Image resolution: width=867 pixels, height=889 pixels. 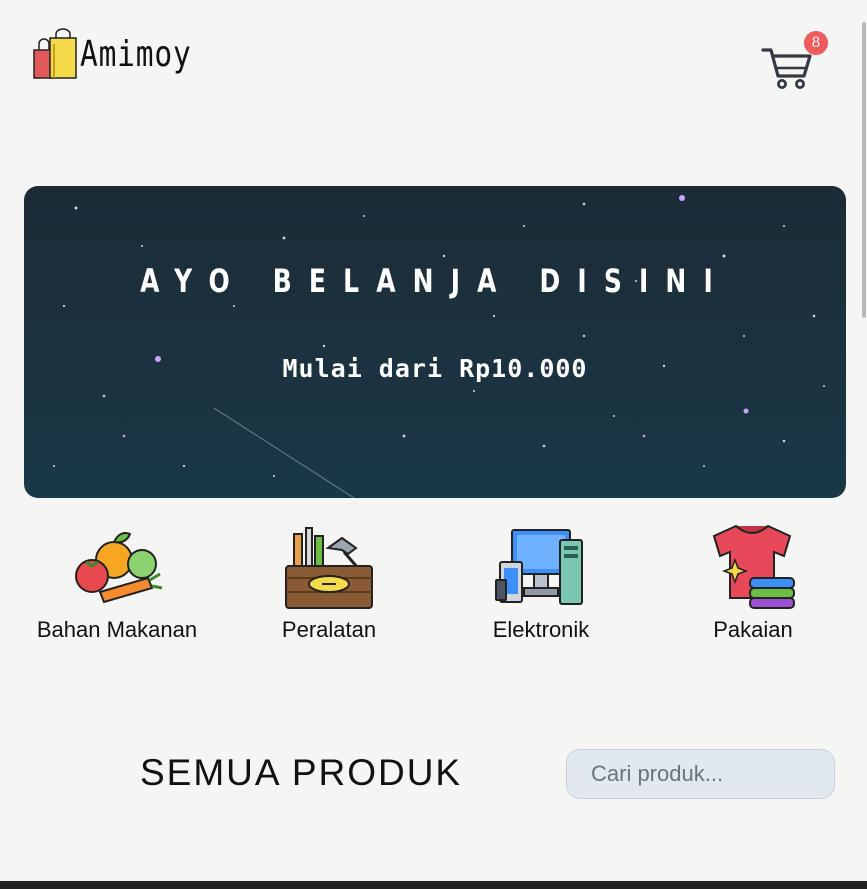 What do you see at coordinates (816, 43) in the screenshot?
I see `cart-count-badge: 8` at bounding box center [816, 43].